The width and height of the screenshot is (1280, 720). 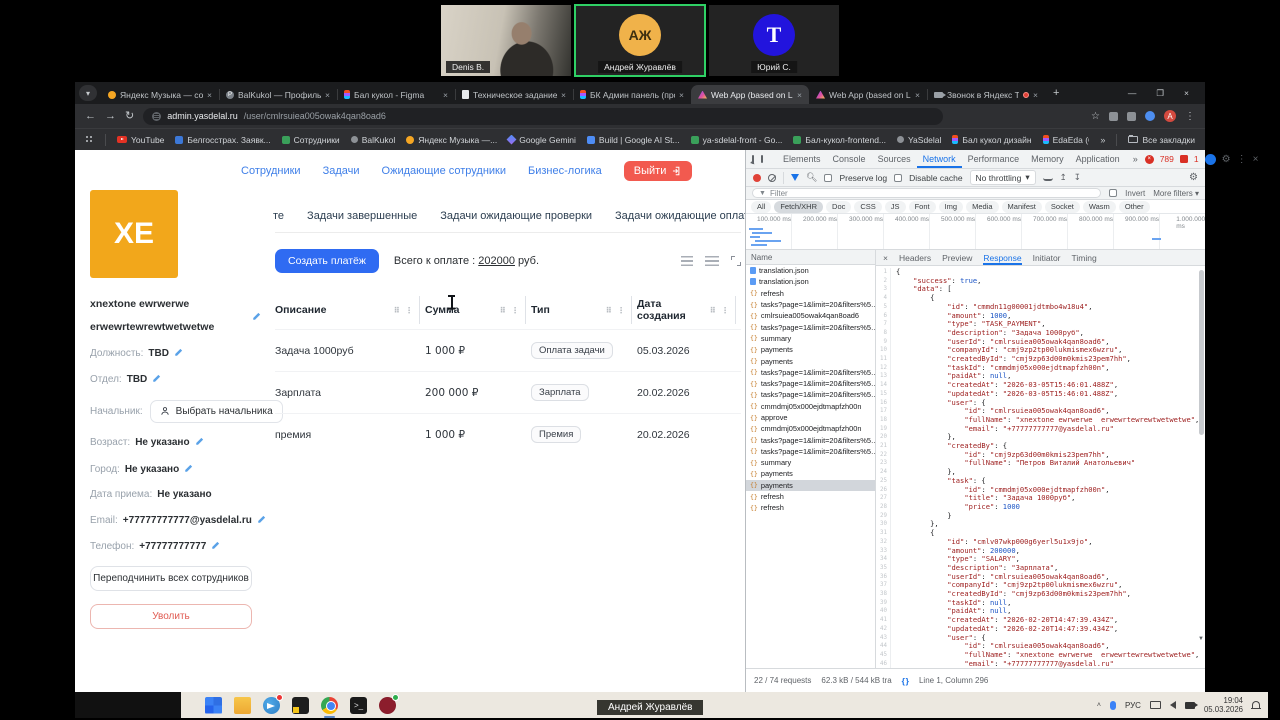 I want to click on network-request-row: {} summary, so click(x=810, y=338).